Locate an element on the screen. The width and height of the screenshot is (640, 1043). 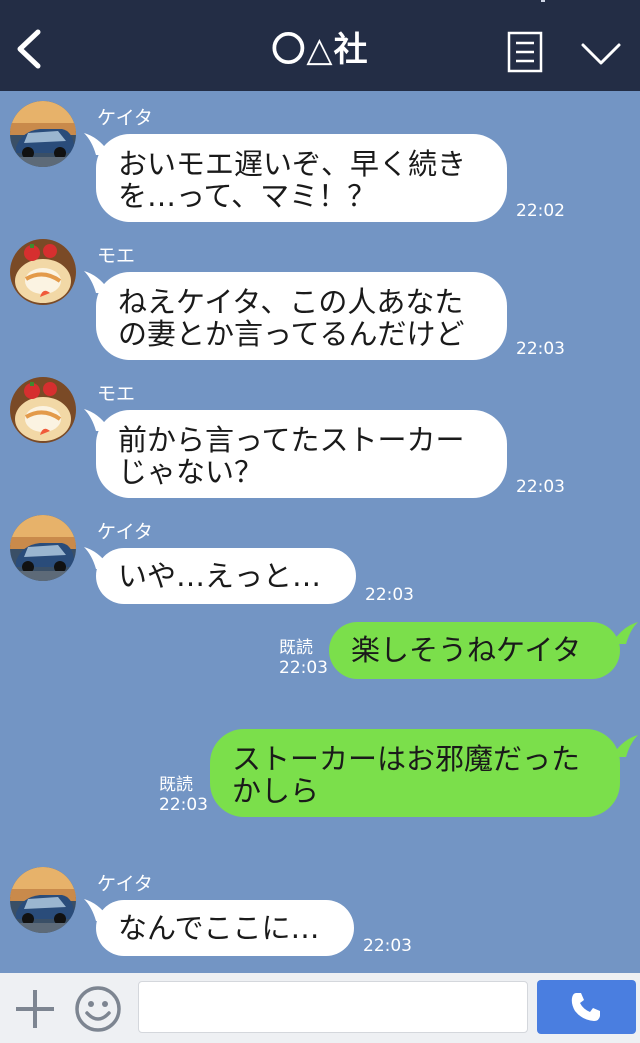
message-line: を…って、マミ！？ is located at coordinates (247, 196).